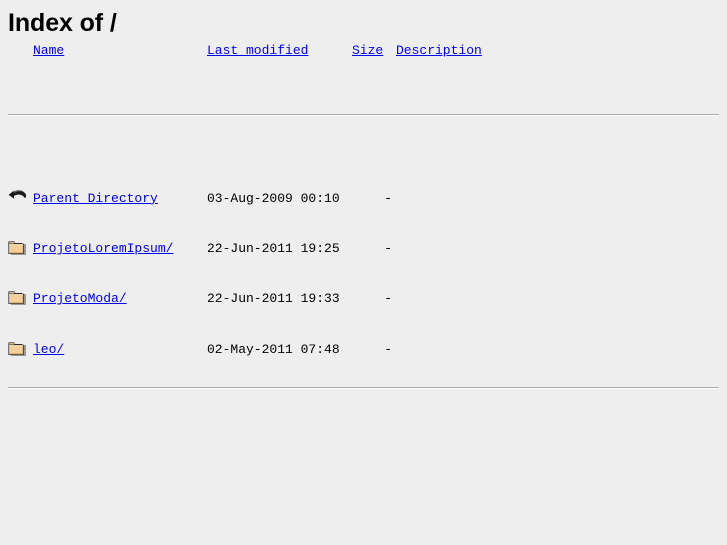  Describe the element at coordinates (95, 198) in the screenshot. I see `entry-link: Parent Directory` at that location.